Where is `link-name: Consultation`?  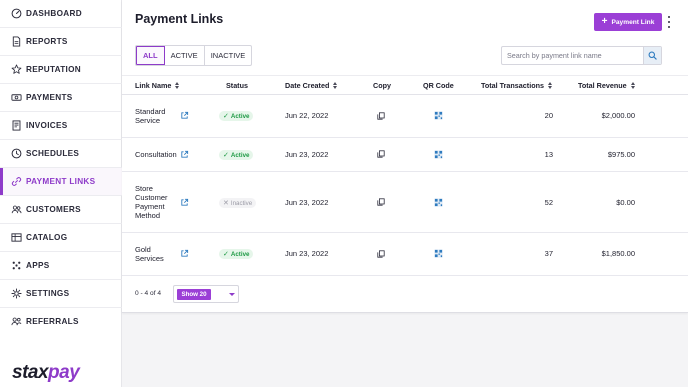 link-name: Consultation is located at coordinates (156, 154).